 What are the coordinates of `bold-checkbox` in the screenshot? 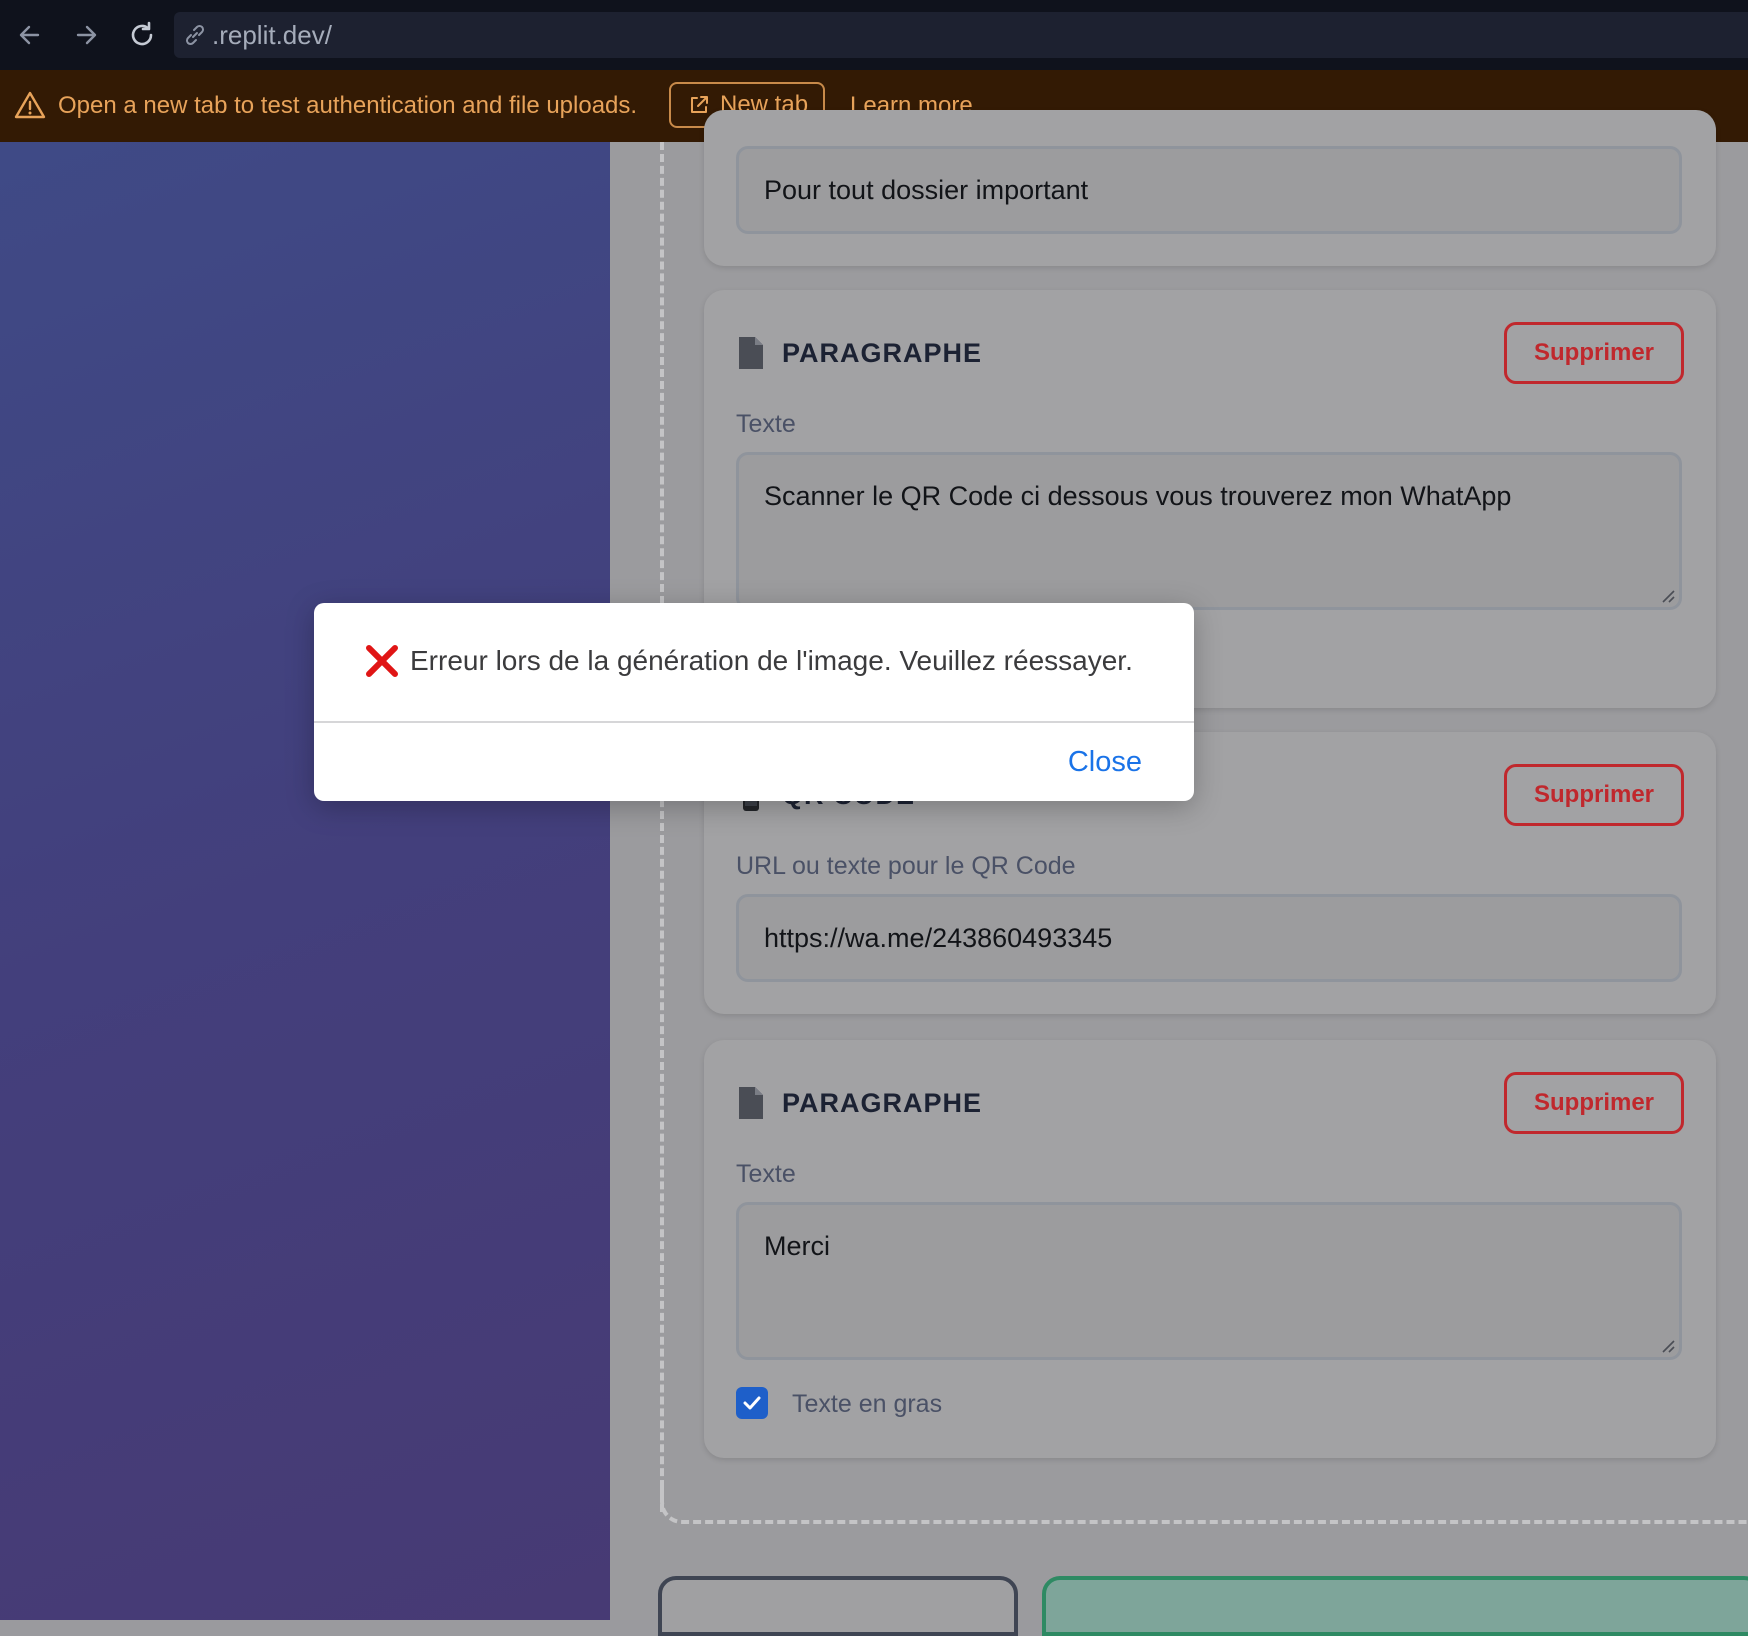 It's located at (752, 1403).